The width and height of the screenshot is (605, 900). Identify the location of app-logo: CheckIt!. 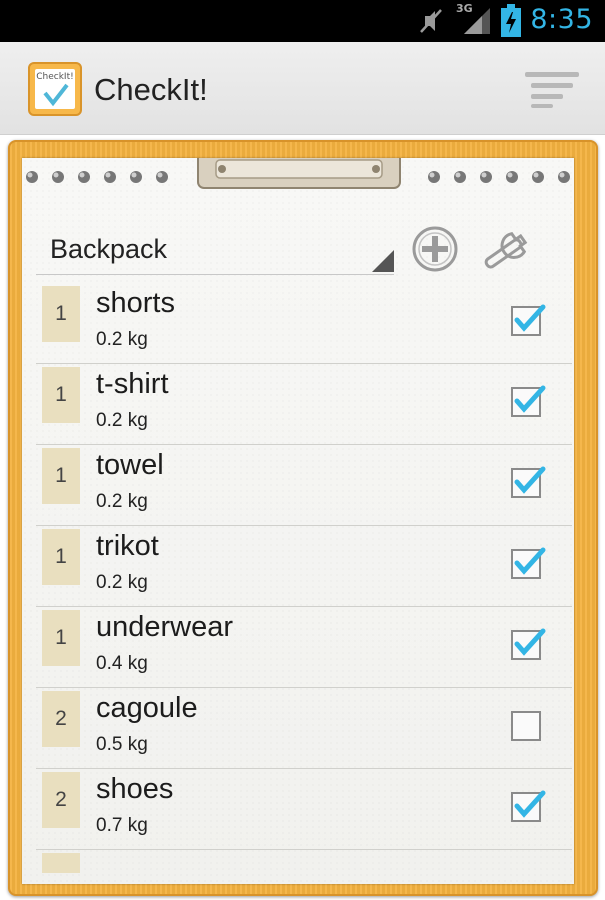
(55, 89).